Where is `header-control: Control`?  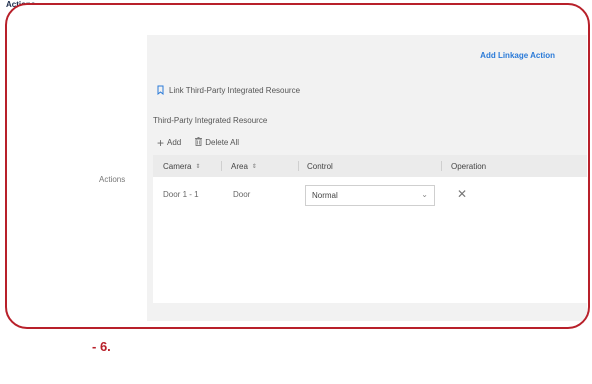
header-control: Control is located at coordinates (320, 166).